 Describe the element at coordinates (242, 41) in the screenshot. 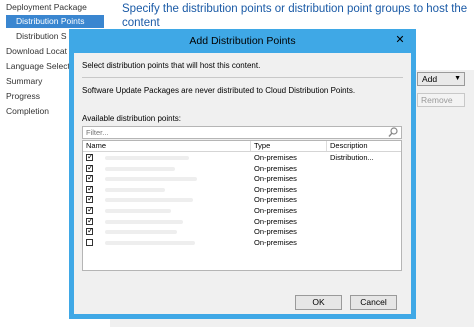

I see `dialog-title: Add Distribution Points` at that location.